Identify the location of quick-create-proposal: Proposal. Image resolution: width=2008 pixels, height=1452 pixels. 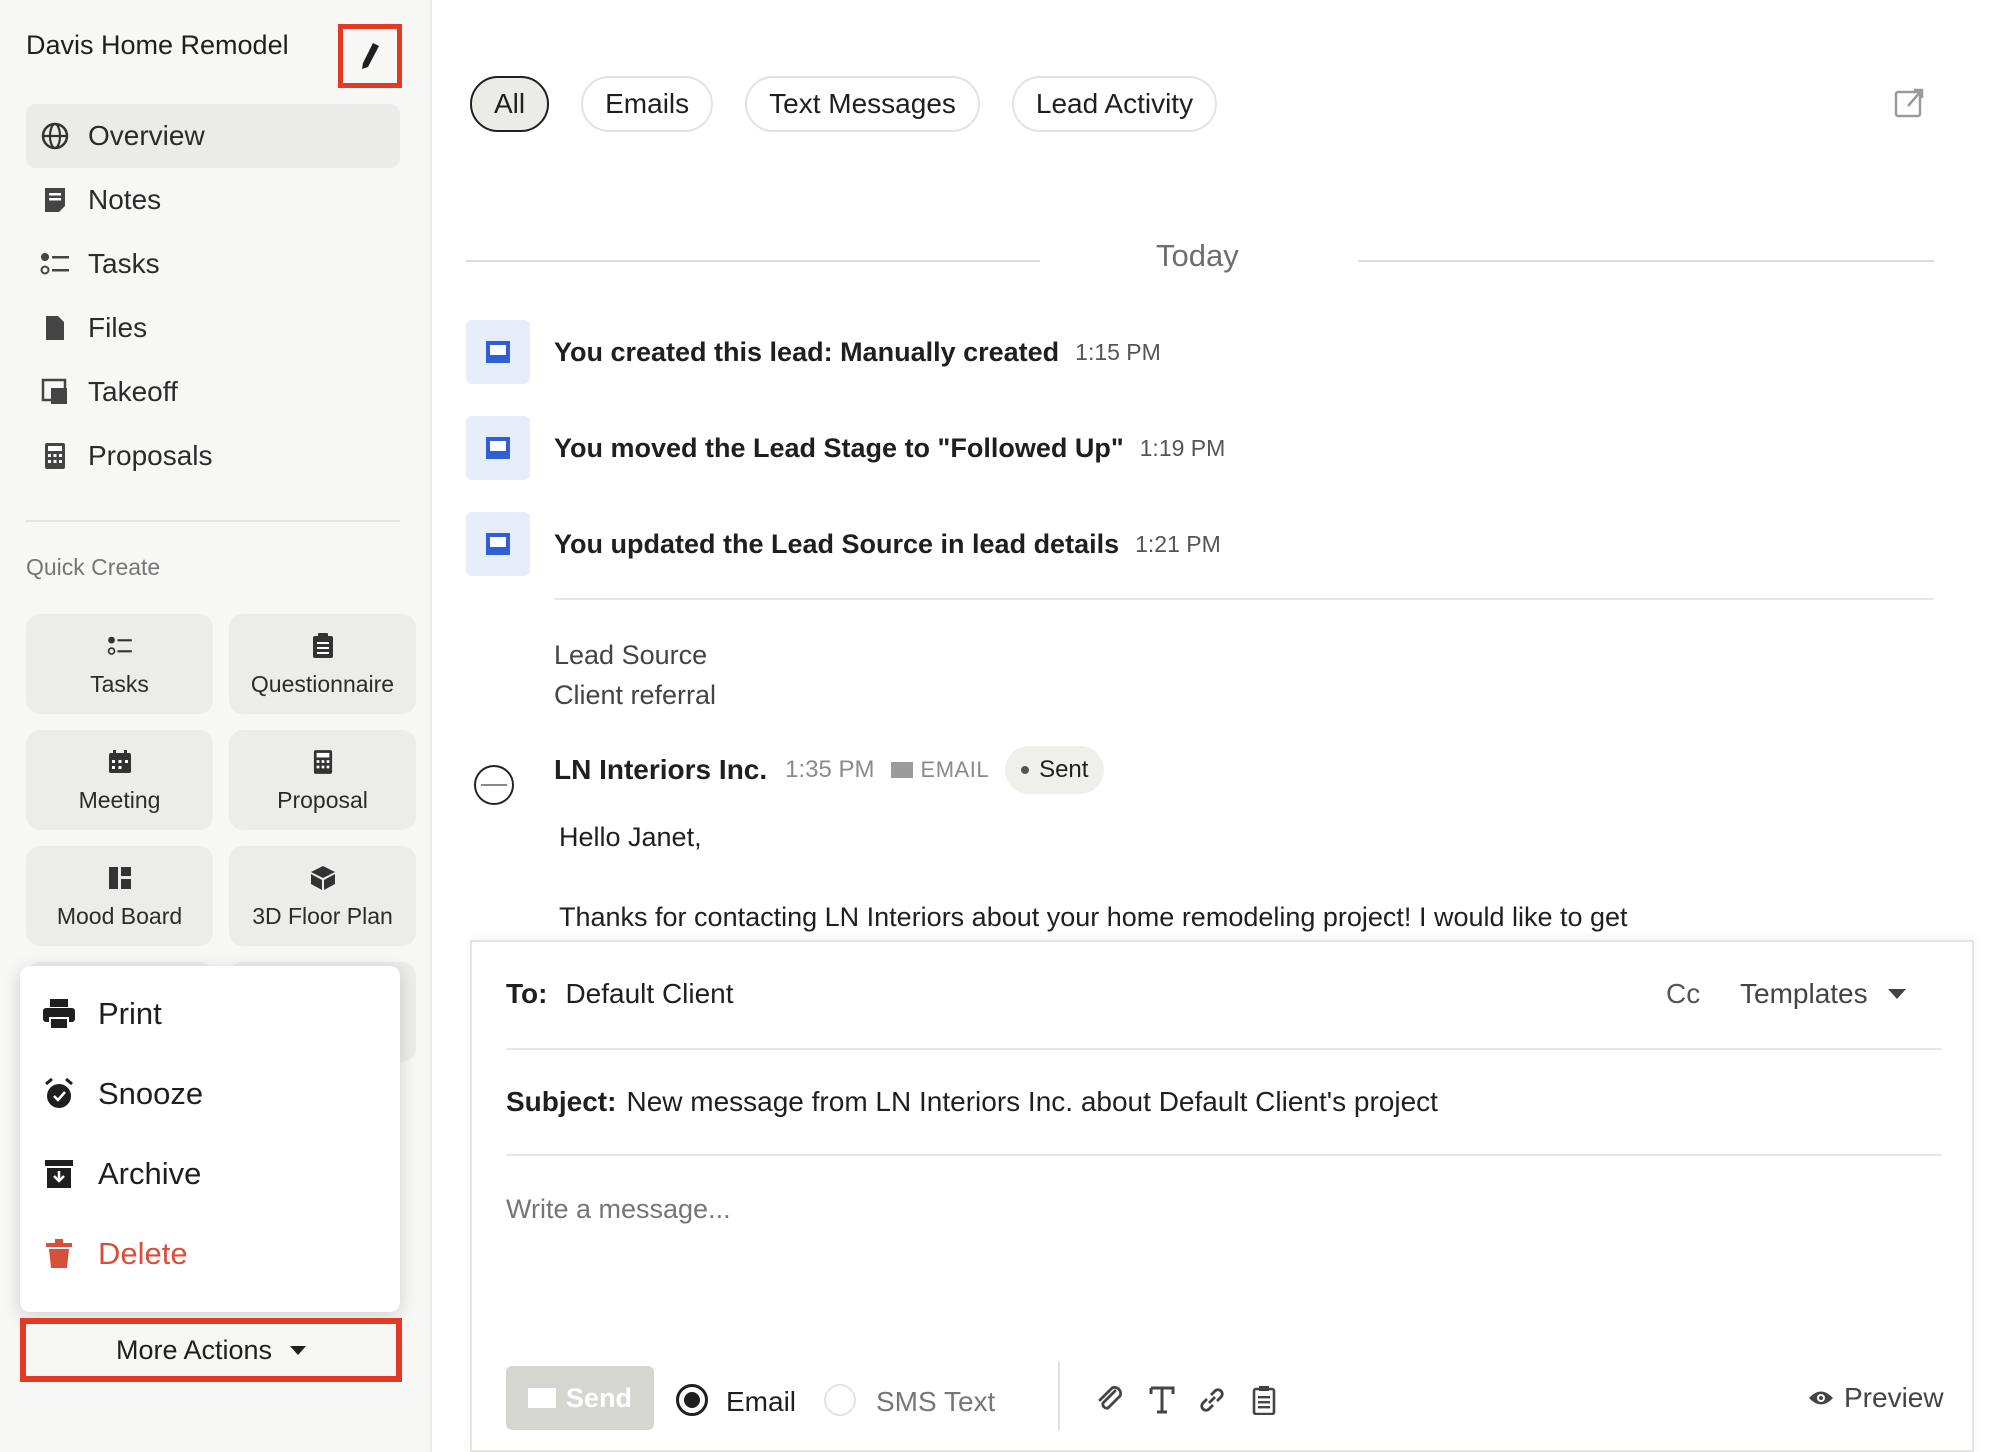
(322, 780).